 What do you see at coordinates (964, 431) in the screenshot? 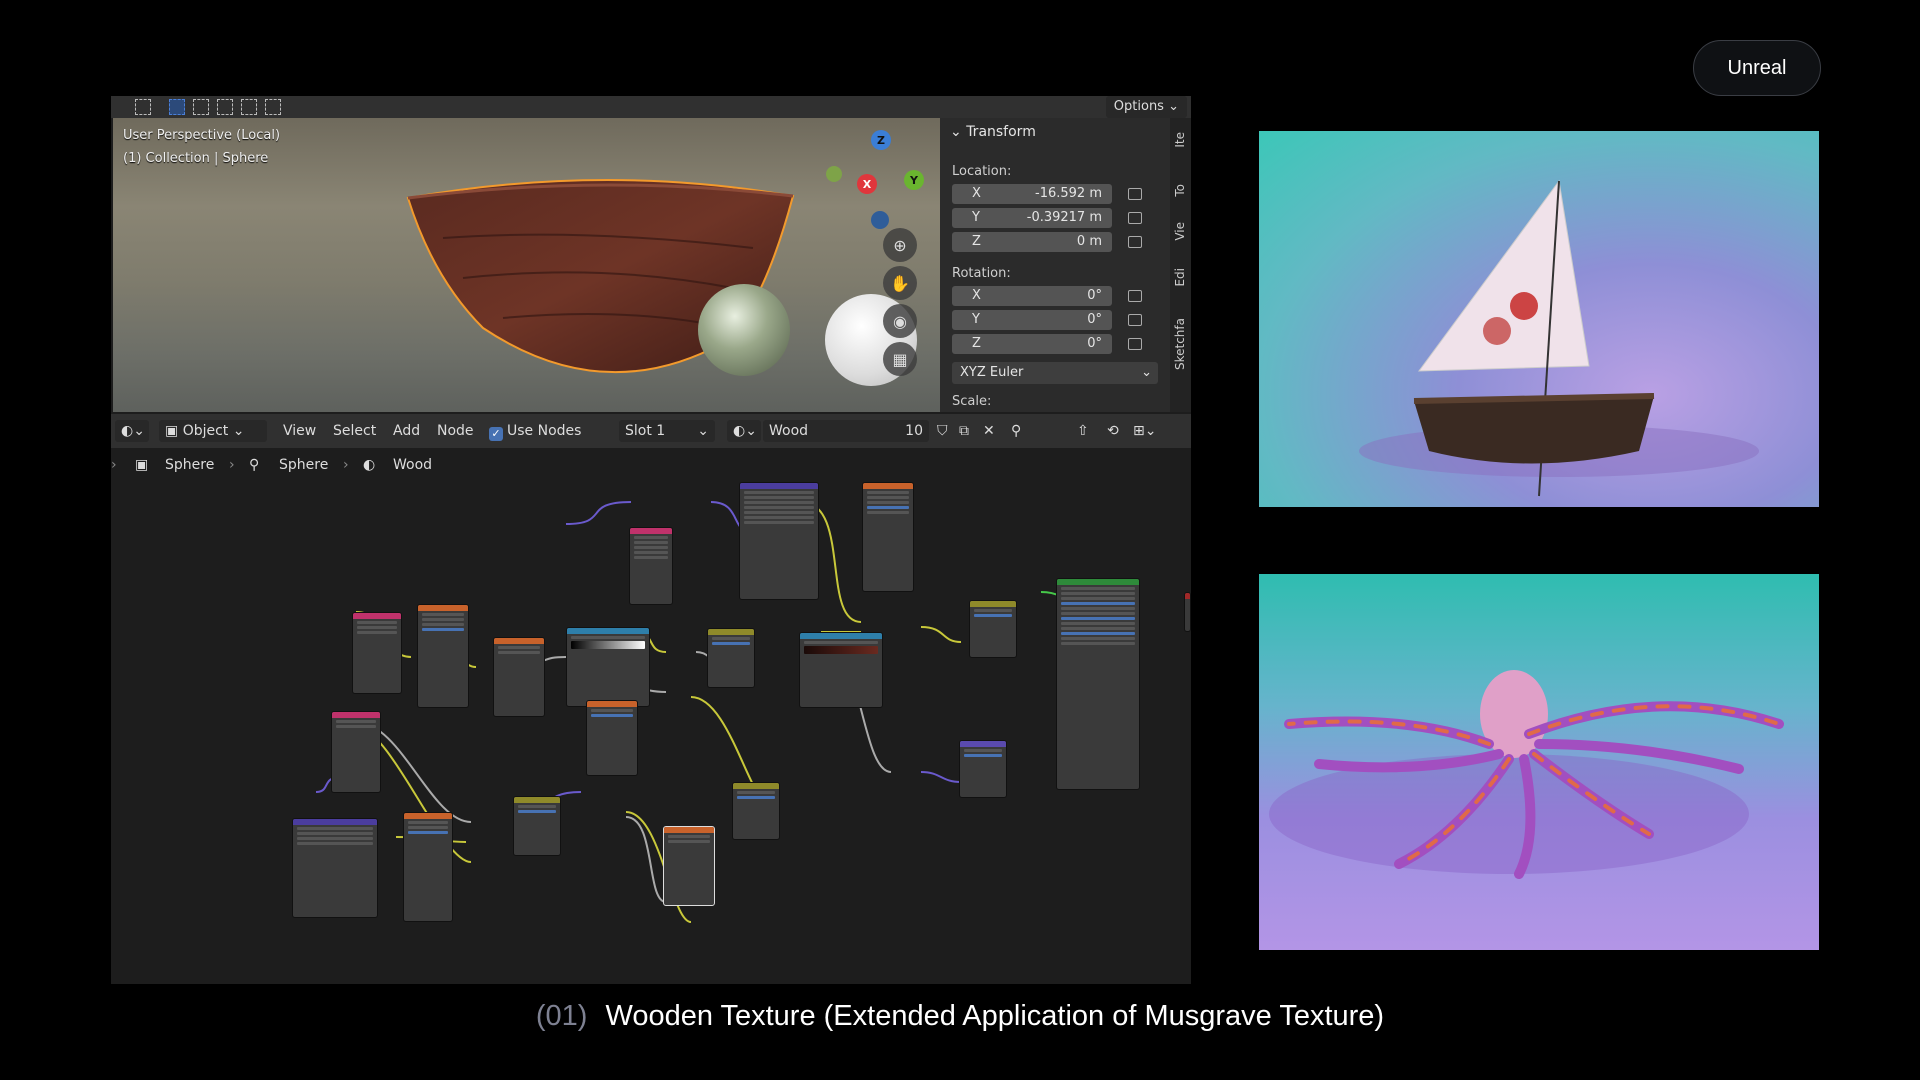
I see `copy-icon: ⧉` at bounding box center [964, 431].